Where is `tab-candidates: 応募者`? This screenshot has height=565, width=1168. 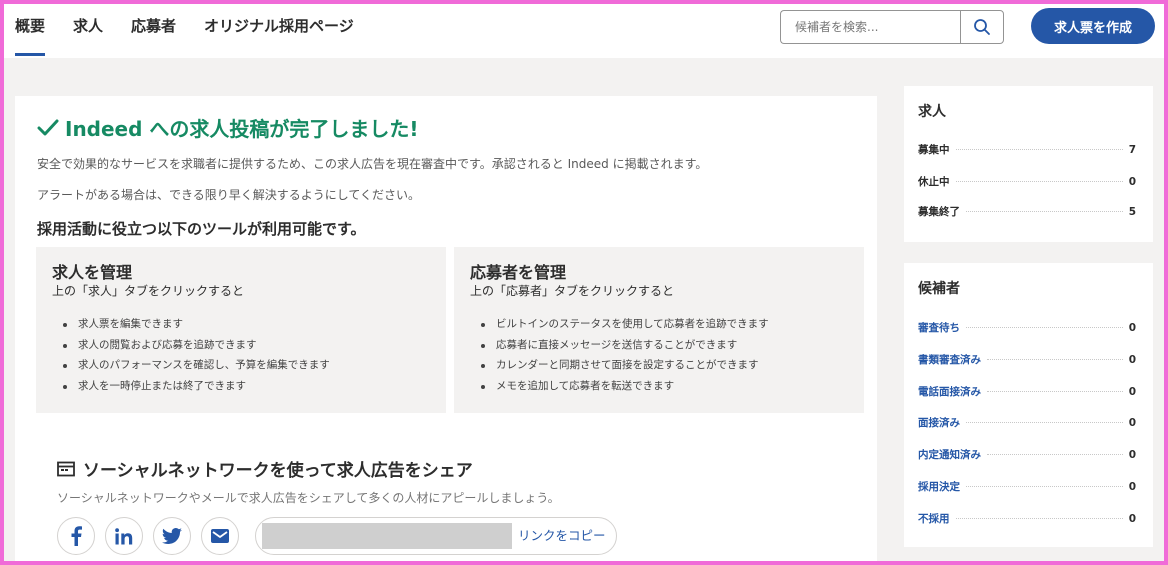
tab-candidates: 応募者 is located at coordinates (153, 31).